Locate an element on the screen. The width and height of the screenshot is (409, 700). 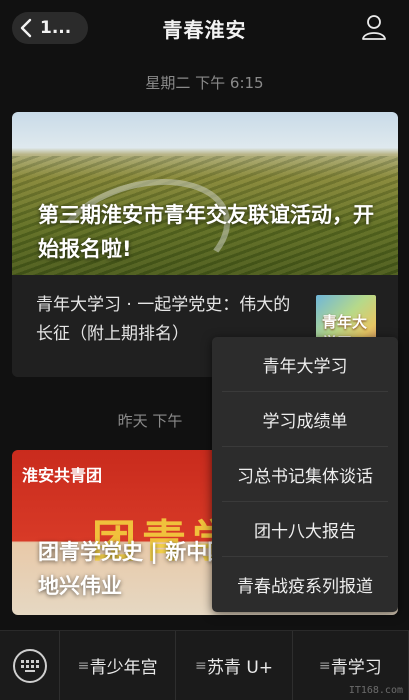
keyboard-icon is located at coordinates (29, 665).